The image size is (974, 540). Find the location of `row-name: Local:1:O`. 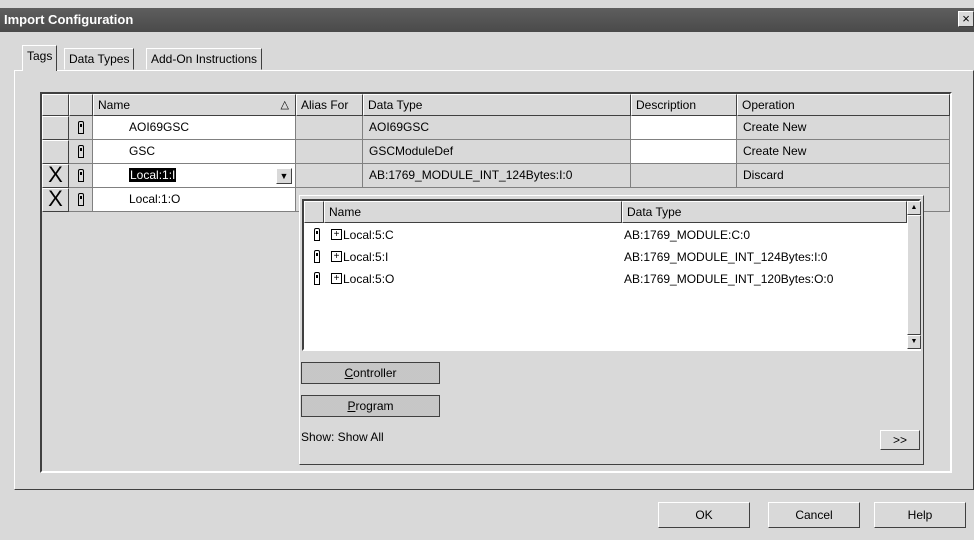

row-name: Local:1:O is located at coordinates (194, 200).